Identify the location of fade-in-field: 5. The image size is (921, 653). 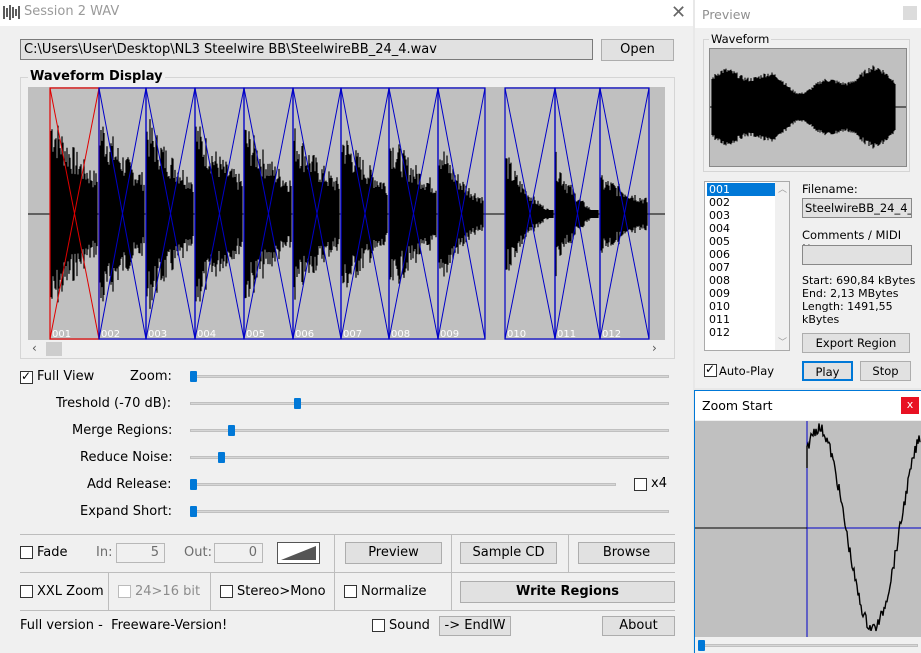
(140, 553).